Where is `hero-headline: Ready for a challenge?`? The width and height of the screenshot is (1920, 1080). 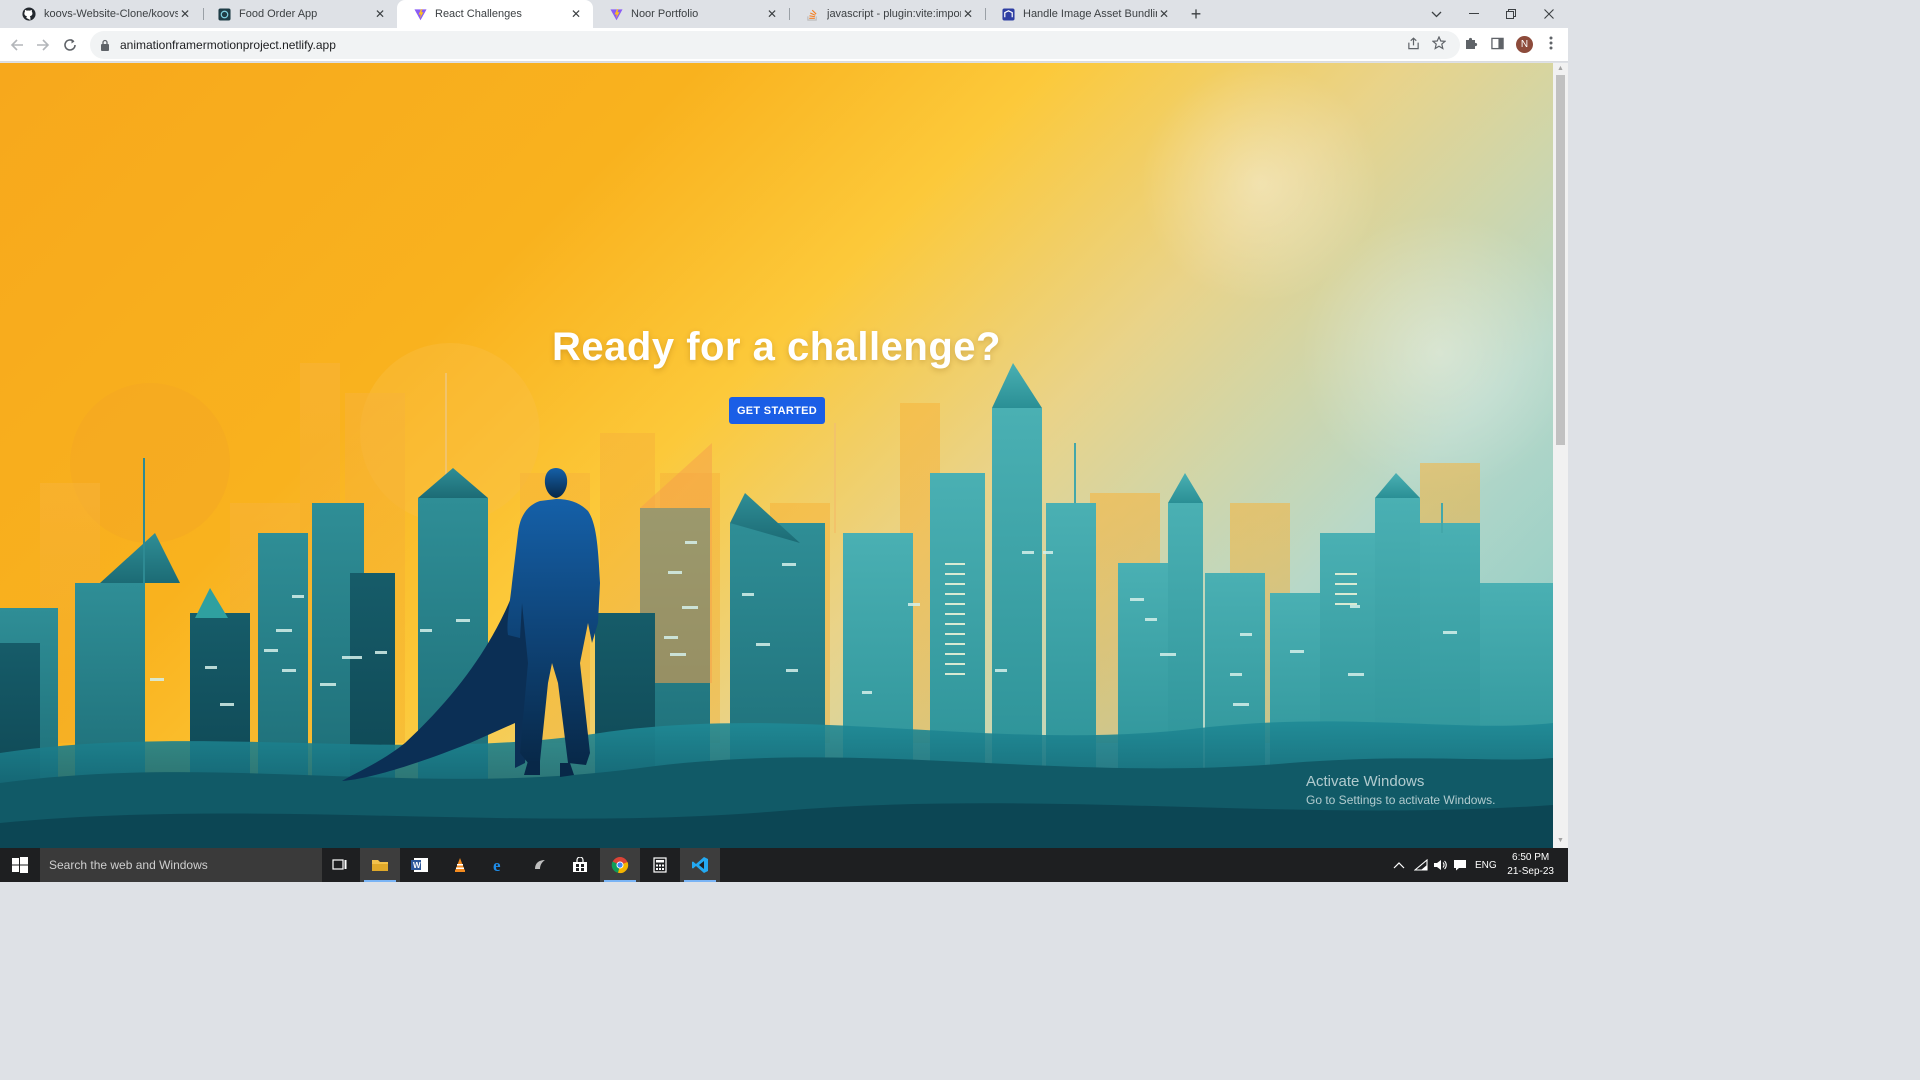
hero-headline: Ready for a challenge? is located at coordinates (776, 347).